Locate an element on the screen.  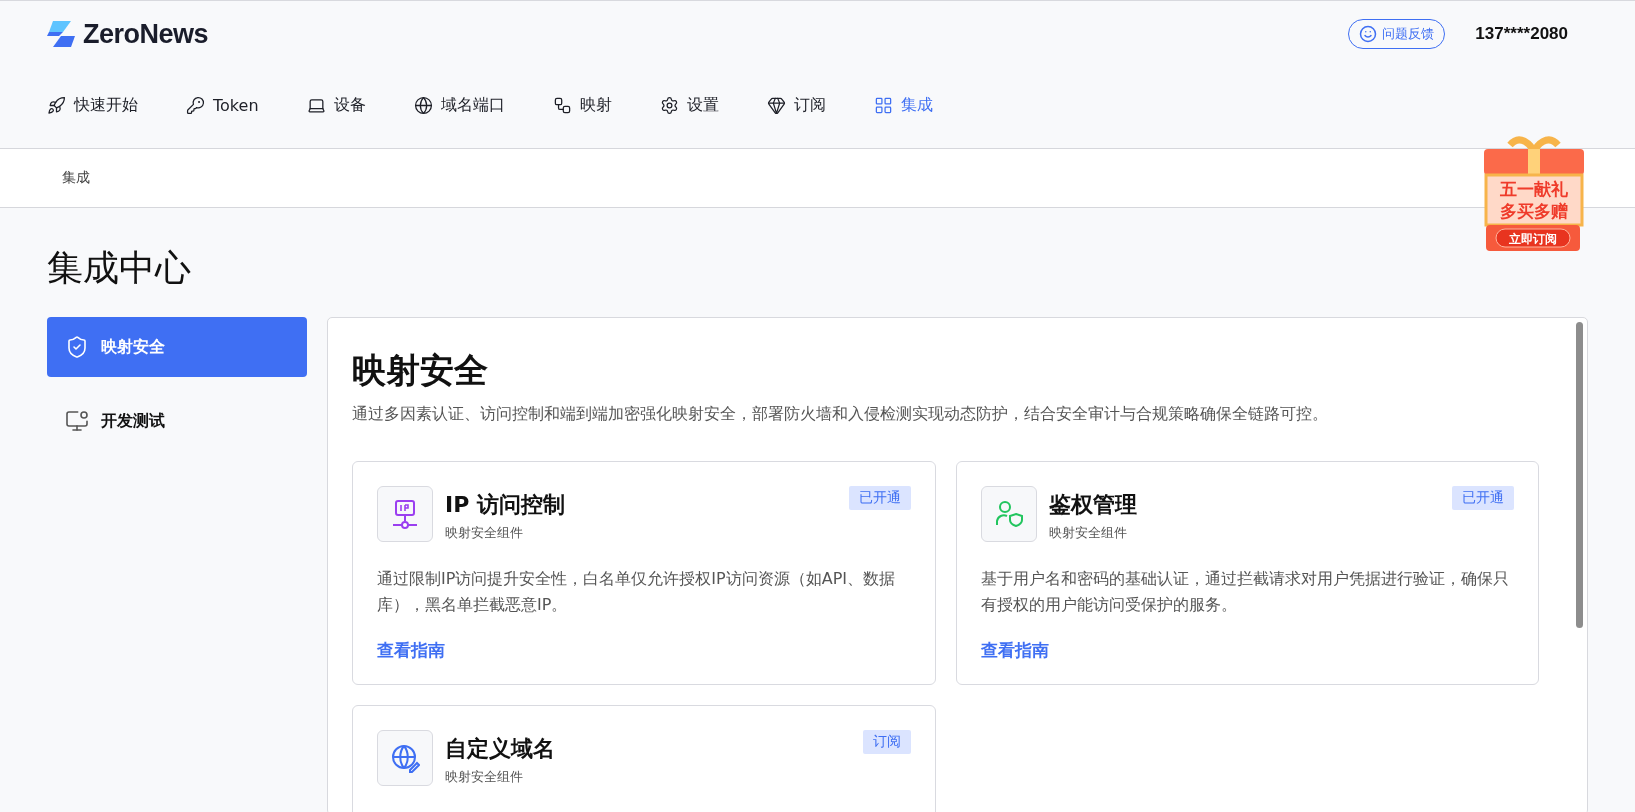
nav-tab: 订阅 is located at coordinates (796, 105).